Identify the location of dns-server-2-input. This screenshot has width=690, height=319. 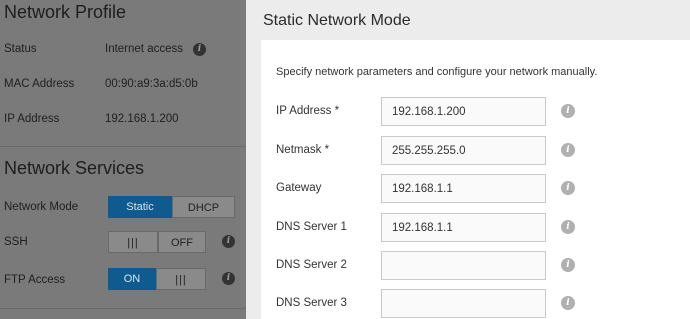
(463, 265).